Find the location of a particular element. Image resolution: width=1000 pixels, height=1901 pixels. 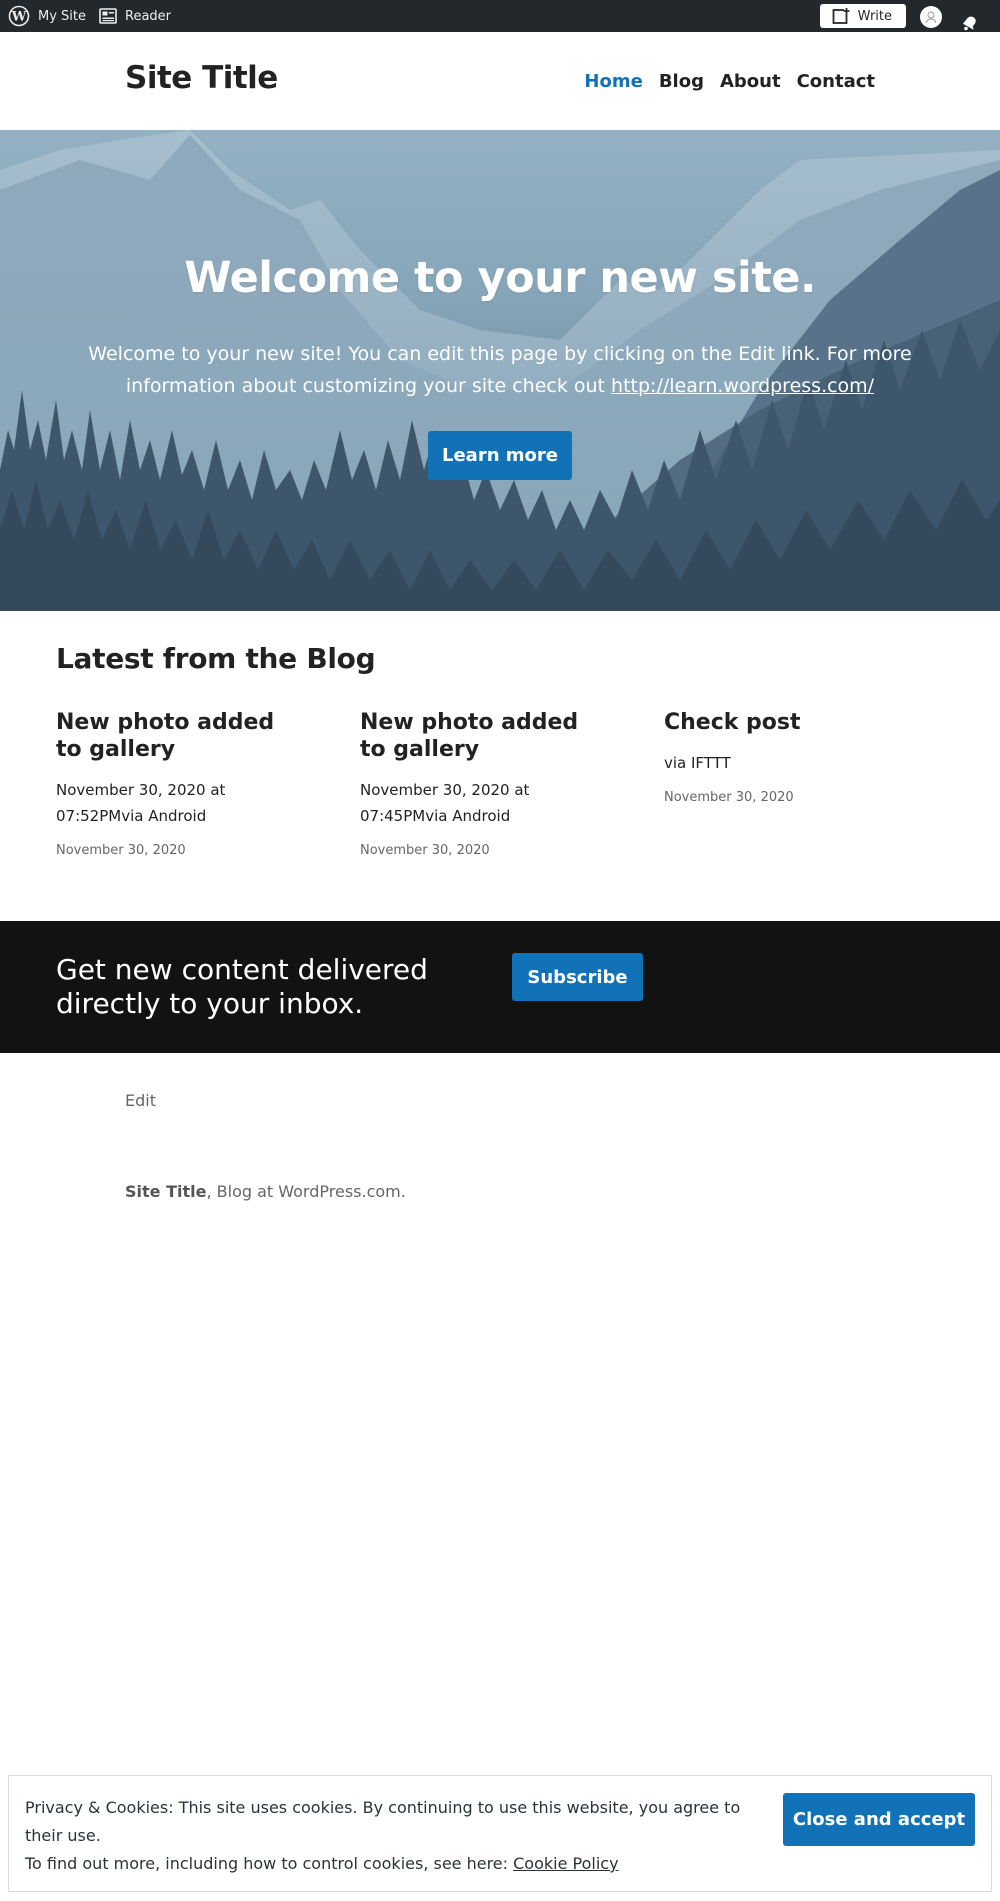

footer-site-title: Site Title is located at coordinates (165, 1191).